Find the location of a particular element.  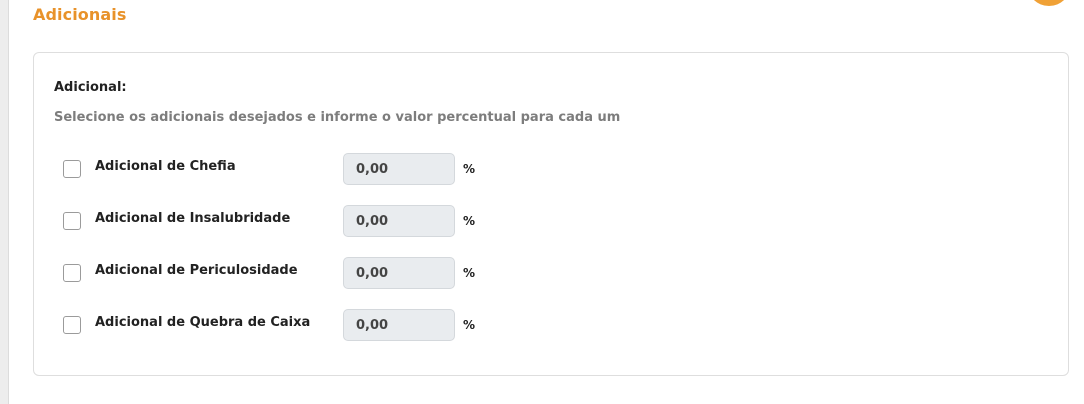

adicional-row-chefia: Adicional de Chefia % is located at coordinates (293, 169).